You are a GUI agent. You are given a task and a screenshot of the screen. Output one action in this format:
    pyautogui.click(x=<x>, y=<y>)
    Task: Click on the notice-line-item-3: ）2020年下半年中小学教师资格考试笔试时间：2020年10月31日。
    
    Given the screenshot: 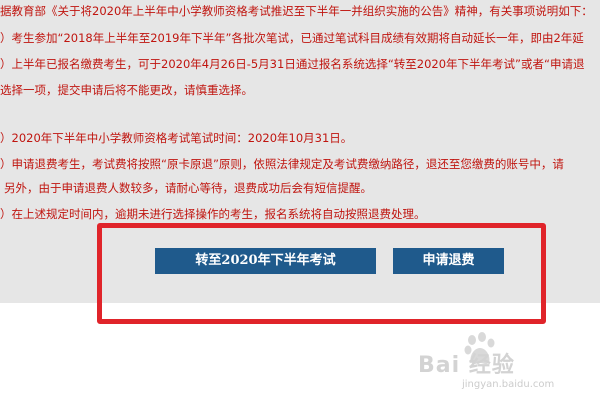 What is the action you would take?
    pyautogui.click(x=176, y=138)
    